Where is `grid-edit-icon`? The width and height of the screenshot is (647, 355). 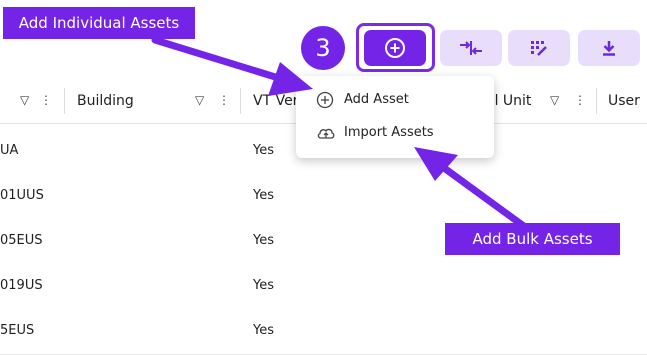
grid-edit-icon is located at coordinates (539, 48).